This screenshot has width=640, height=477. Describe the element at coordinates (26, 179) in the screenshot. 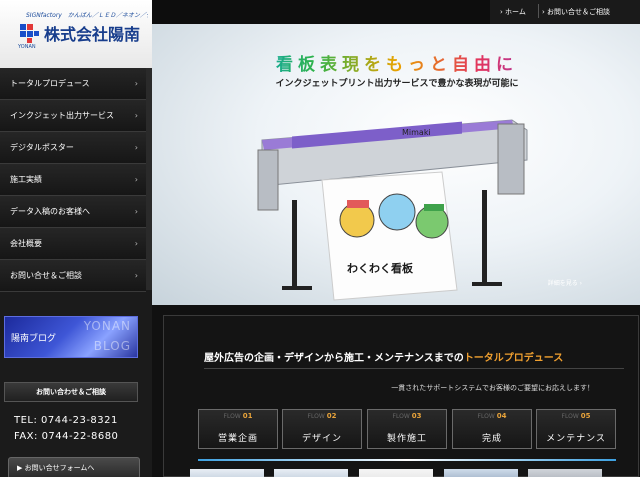

I see `sidebar-item-label: 施工実績` at that location.